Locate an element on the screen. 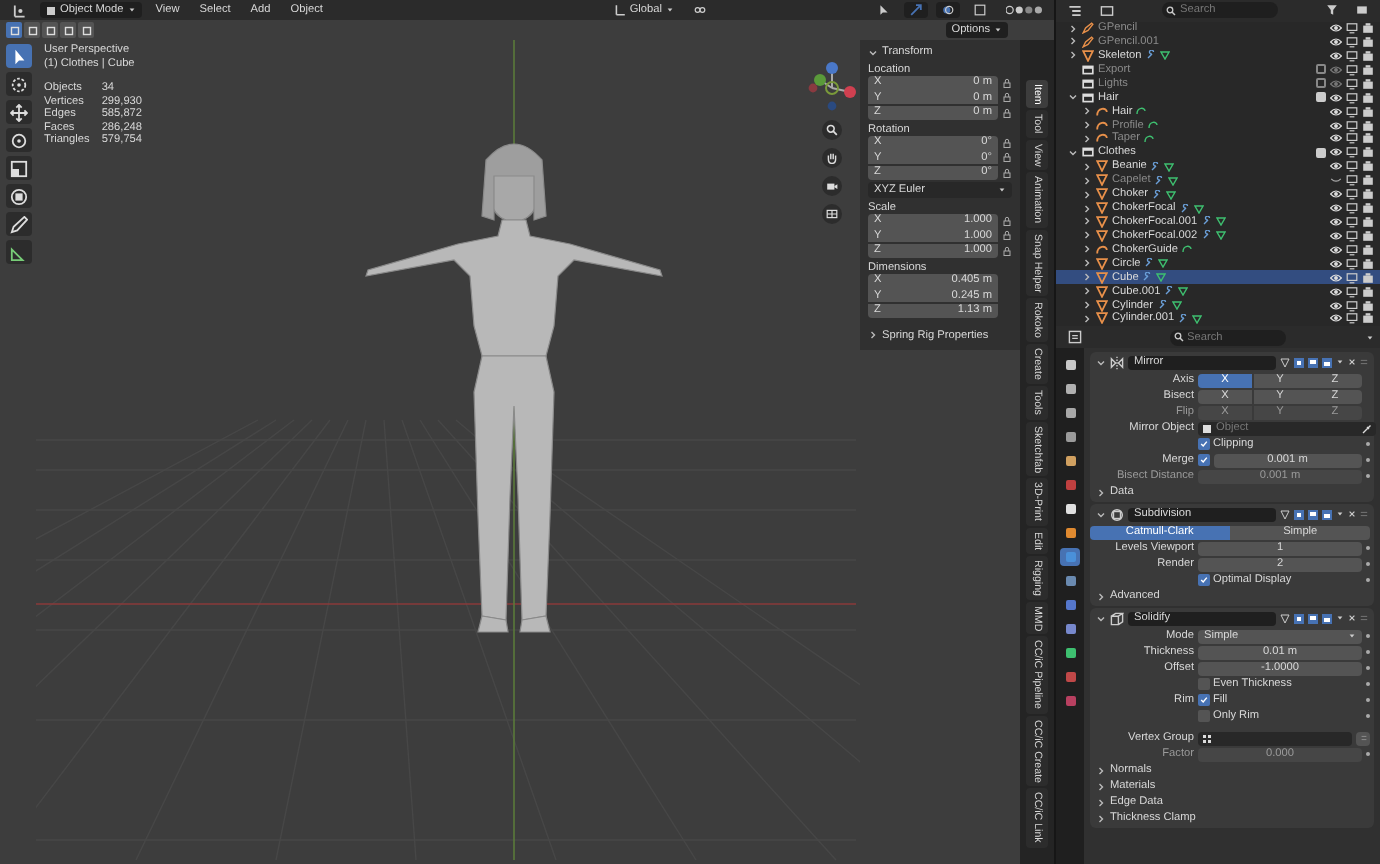 Image resolution: width=1380 pixels, height=864 pixels. camera-view-button is located at coordinates (832, 186).